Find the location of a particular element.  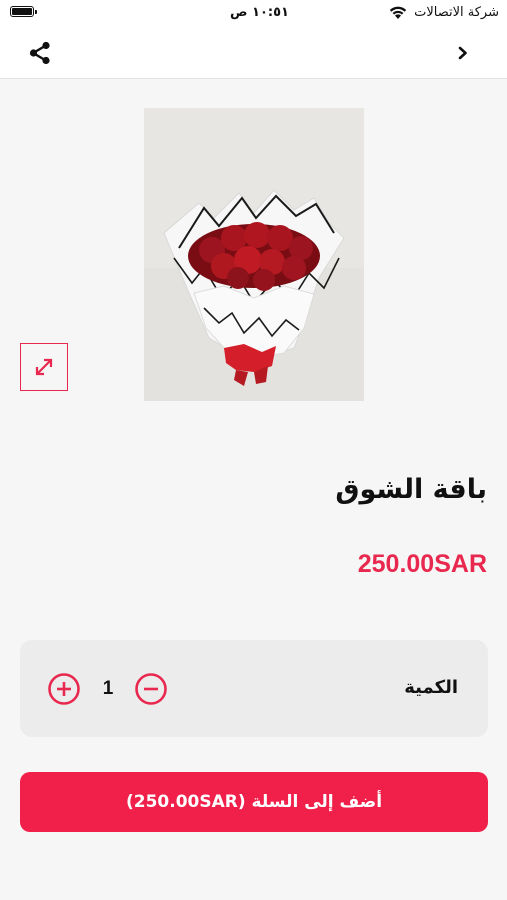

wifi-icon is located at coordinates (398, 12).